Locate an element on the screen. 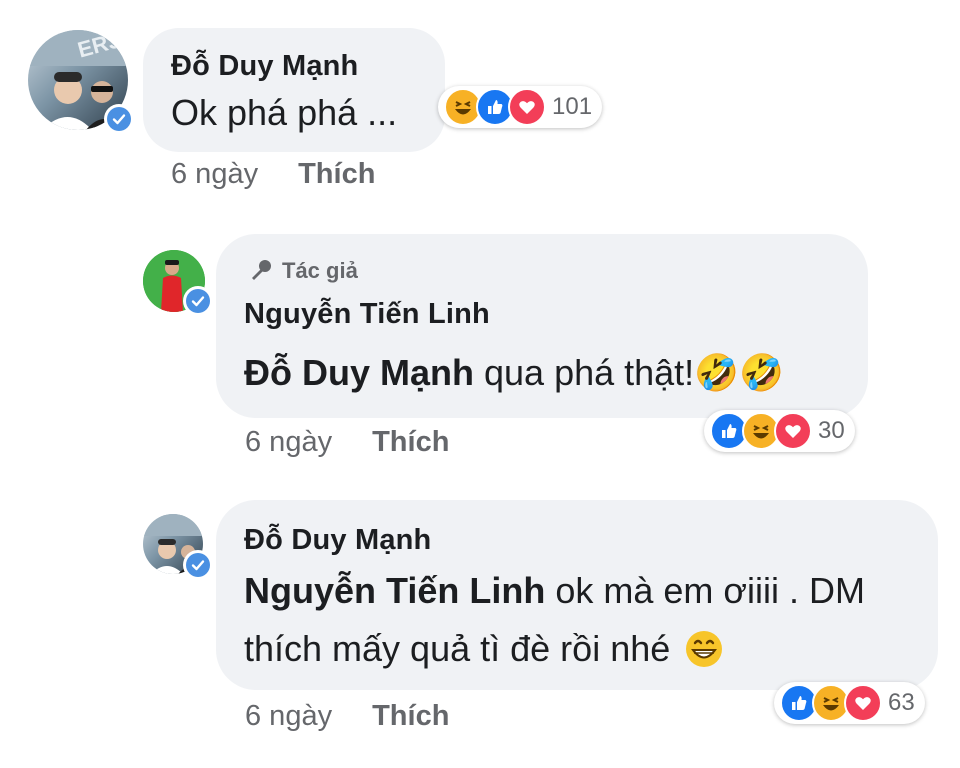 The height and width of the screenshot is (768, 960). mention-link: Đỗ Duy Mạnh is located at coordinates (359, 372).